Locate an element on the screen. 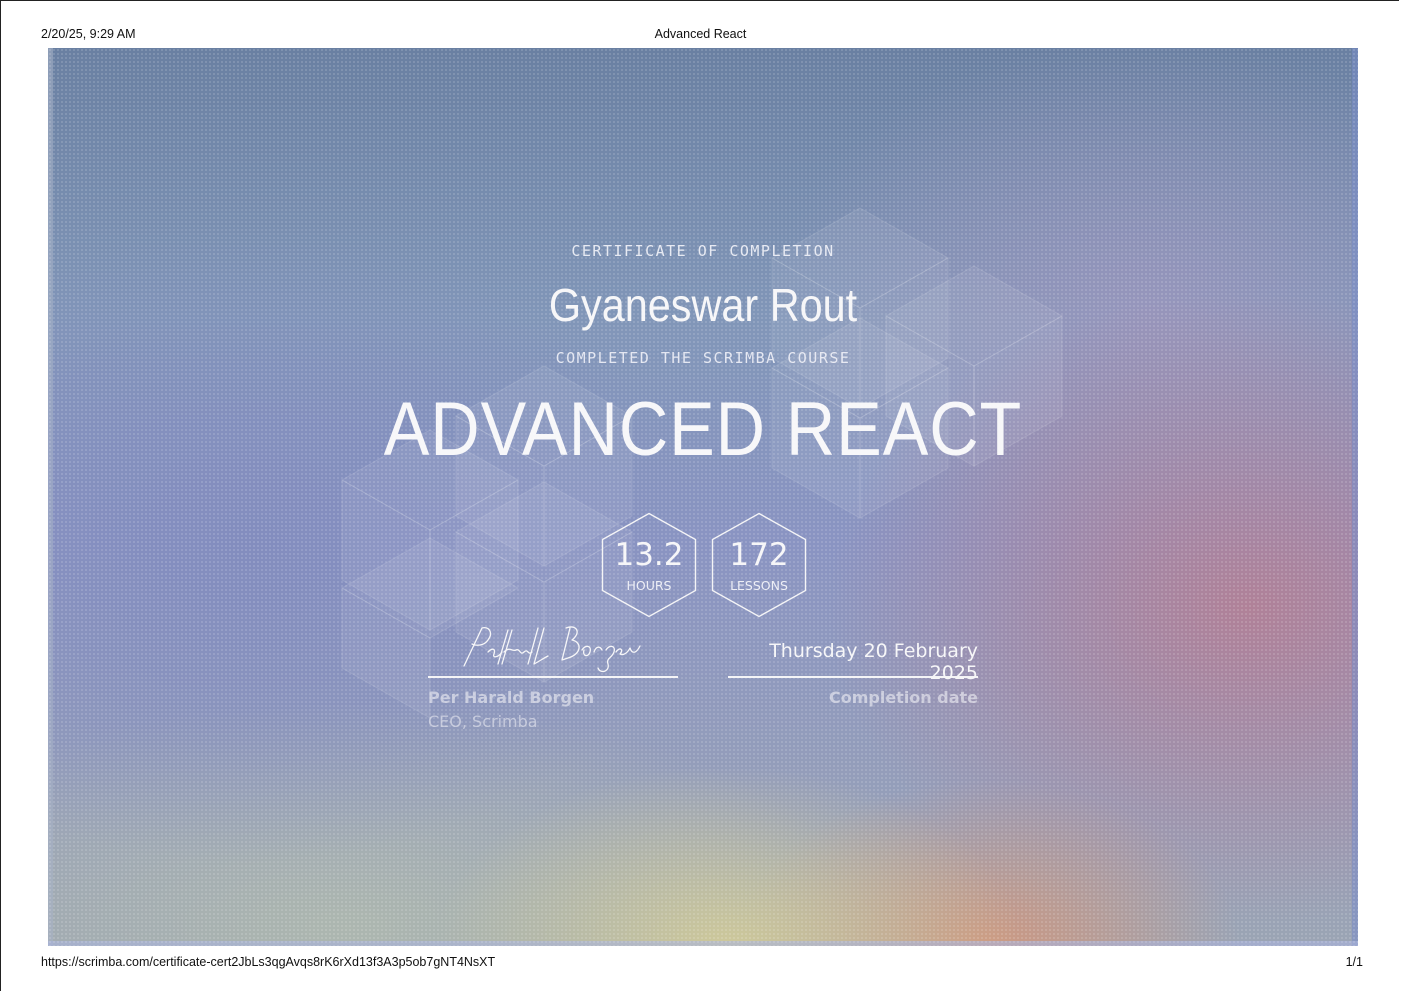  completion-date: Thursday 20 February 2025 is located at coordinates (873, 662).